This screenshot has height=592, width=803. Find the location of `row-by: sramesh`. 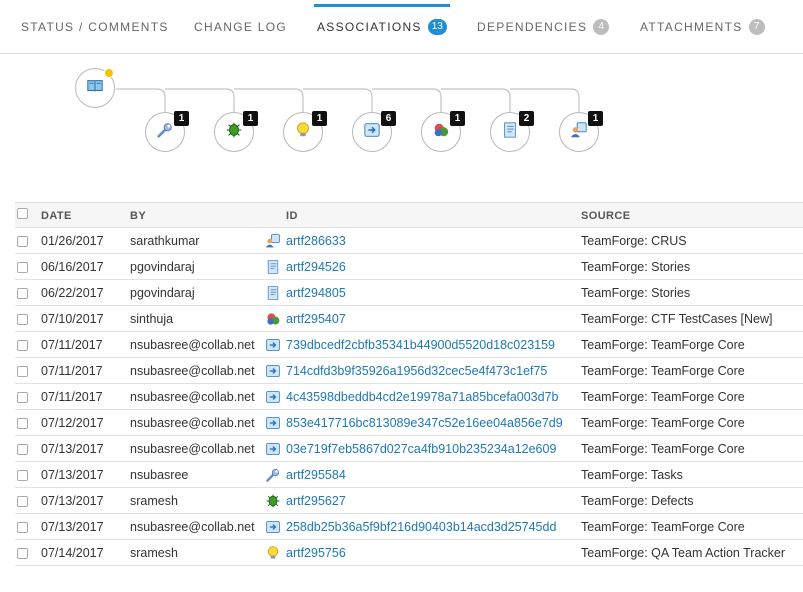

row-by: sramesh is located at coordinates (154, 553).